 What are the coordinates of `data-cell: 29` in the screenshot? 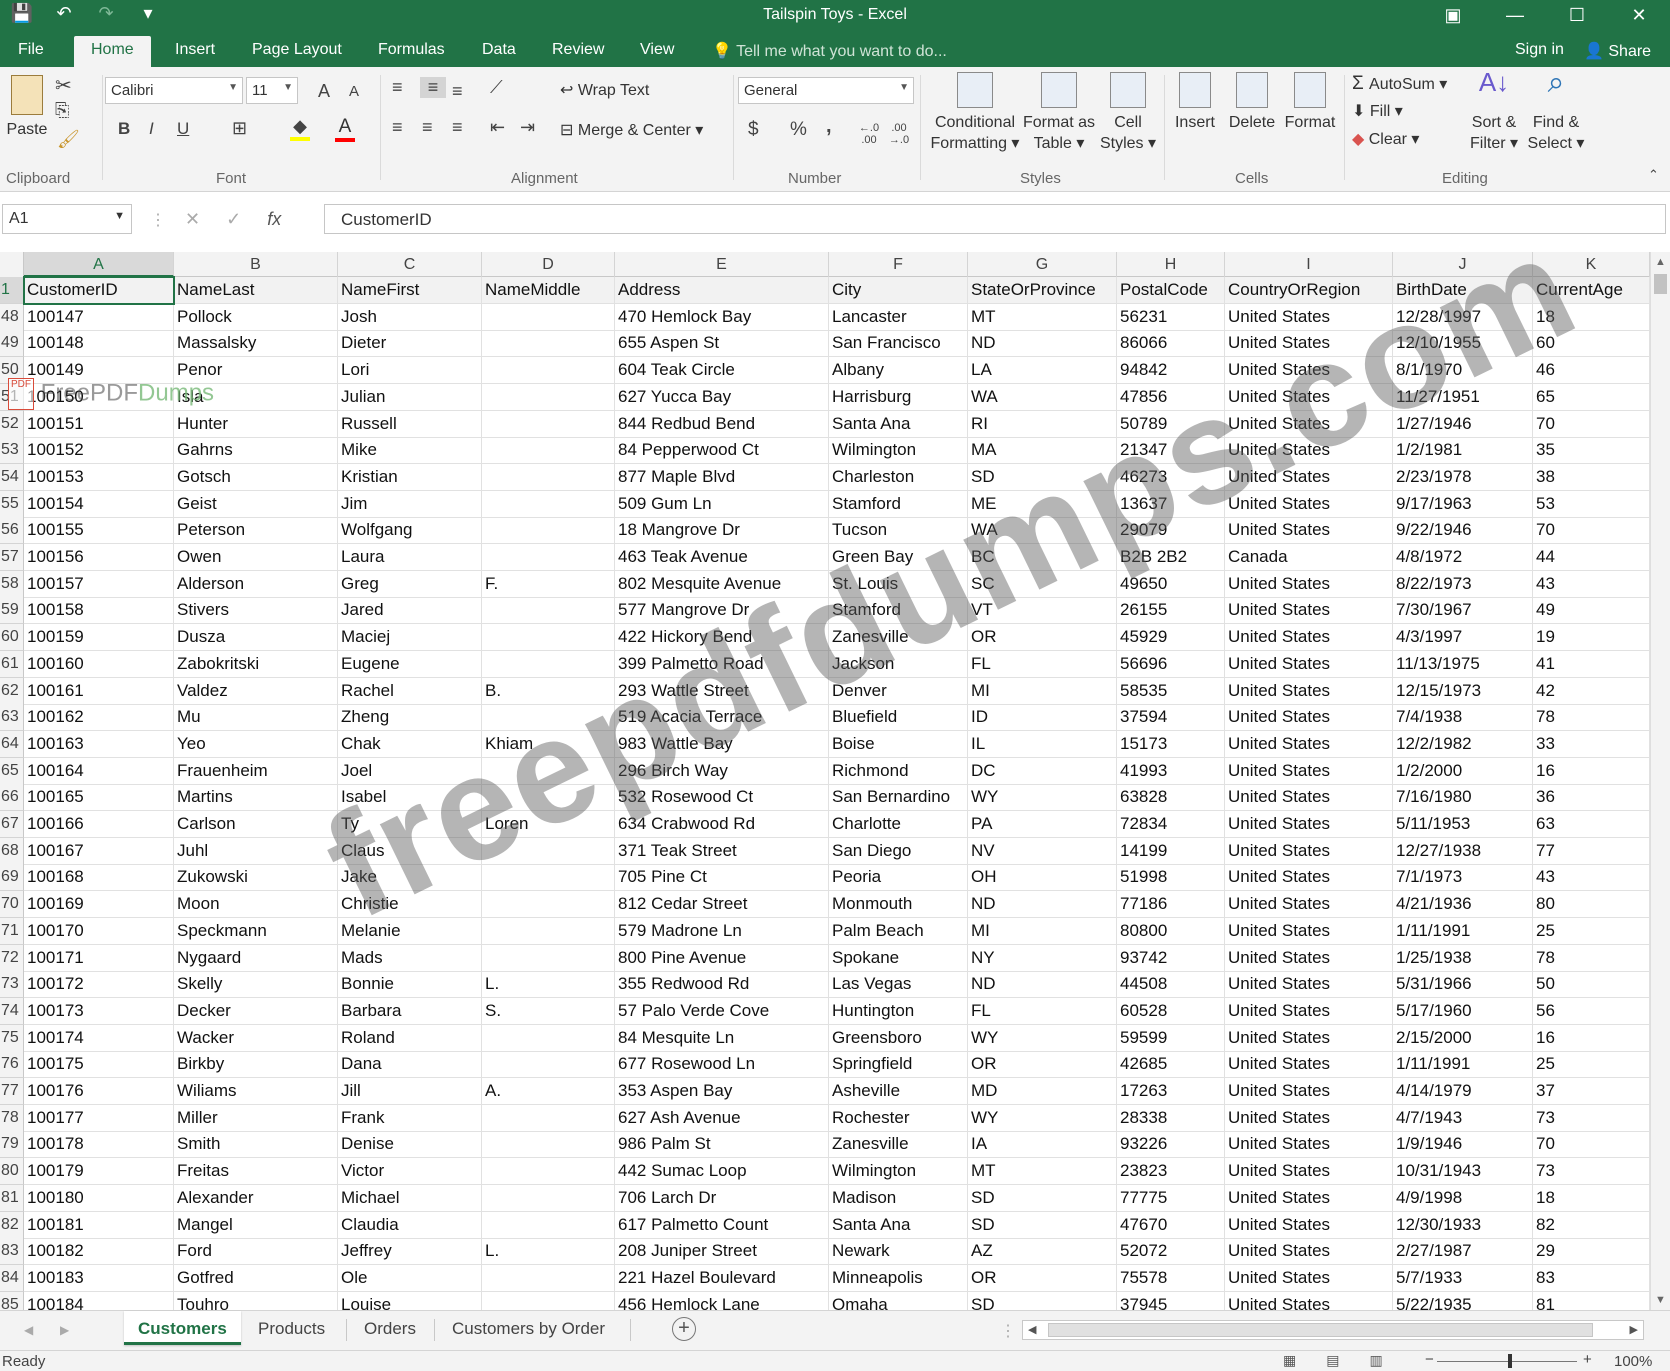 It's located at (1591, 1252).